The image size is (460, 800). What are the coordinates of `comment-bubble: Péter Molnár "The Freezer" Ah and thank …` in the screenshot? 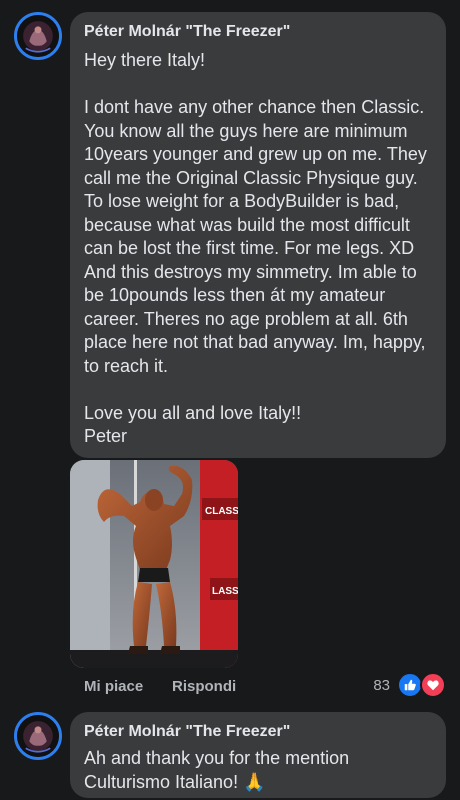 It's located at (258, 755).